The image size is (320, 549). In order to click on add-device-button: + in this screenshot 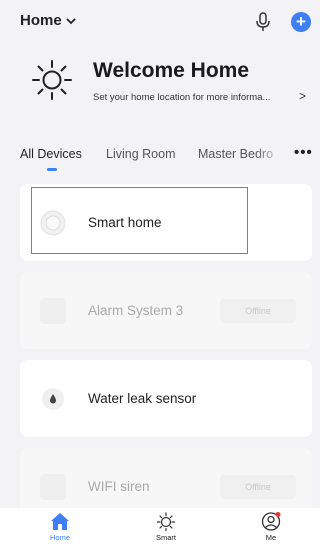, I will do `click(301, 22)`.